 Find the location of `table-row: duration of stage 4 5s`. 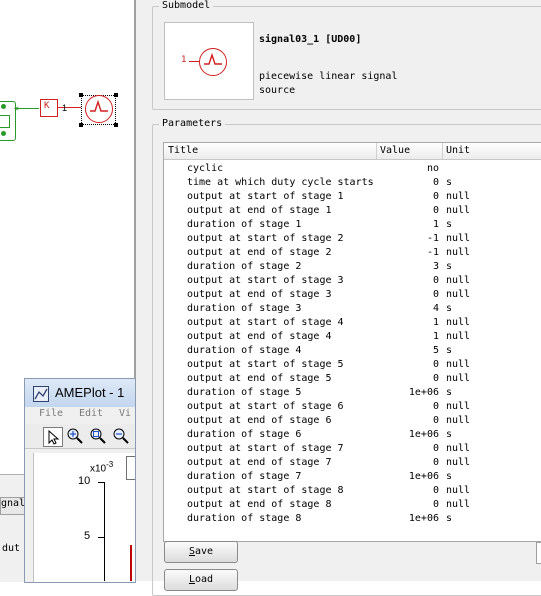

table-row: duration of stage 4 5s is located at coordinates (352, 351).